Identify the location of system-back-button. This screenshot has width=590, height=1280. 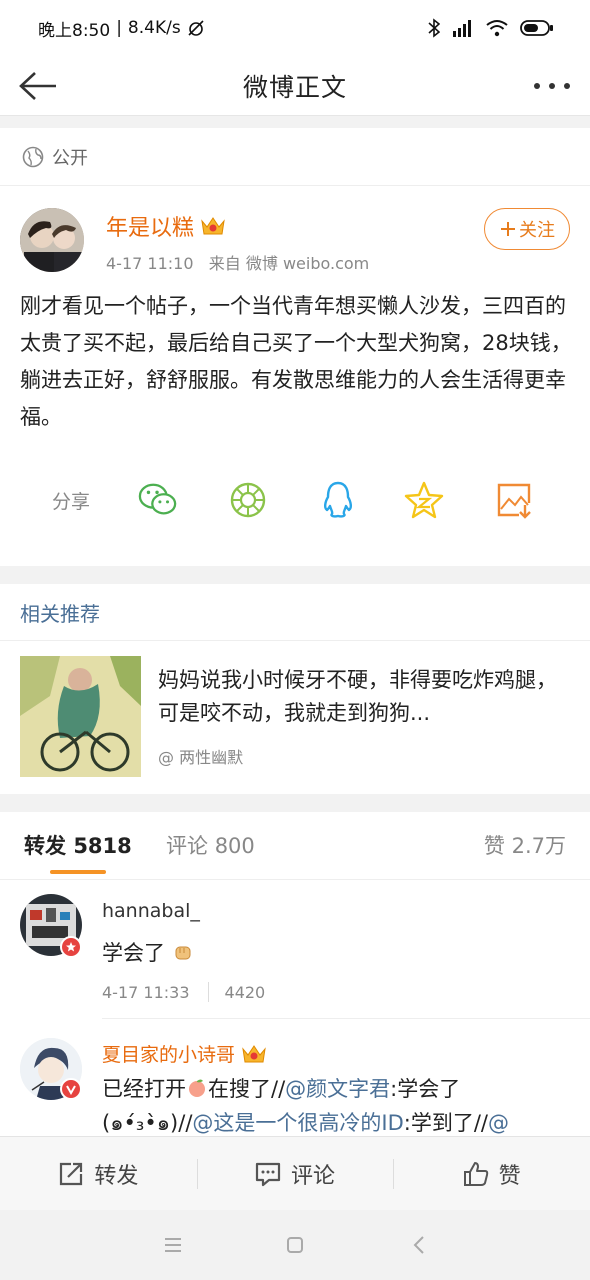
(419, 1245).